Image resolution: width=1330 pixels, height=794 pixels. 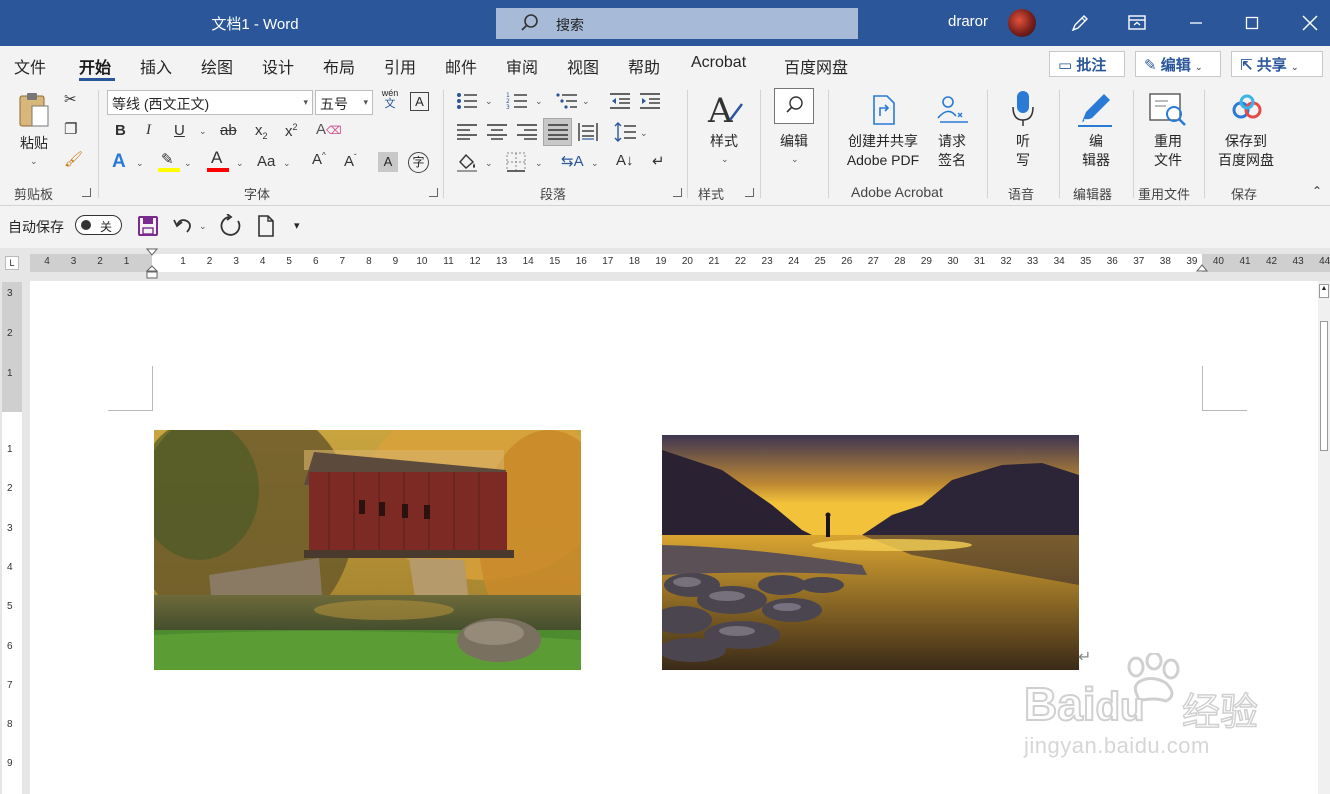 What do you see at coordinates (883, 134) in the screenshot?
I see `create-share-pdf-button: 创建并共享 Adobe PDF` at bounding box center [883, 134].